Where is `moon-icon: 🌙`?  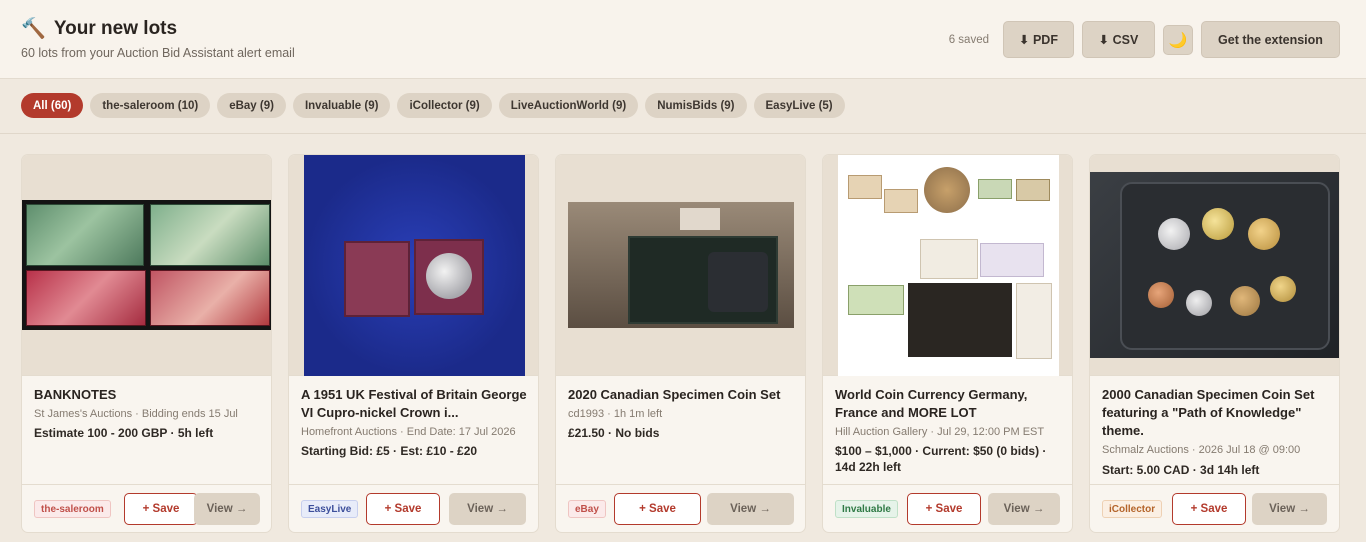 moon-icon: 🌙 is located at coordinates (1178, 40).